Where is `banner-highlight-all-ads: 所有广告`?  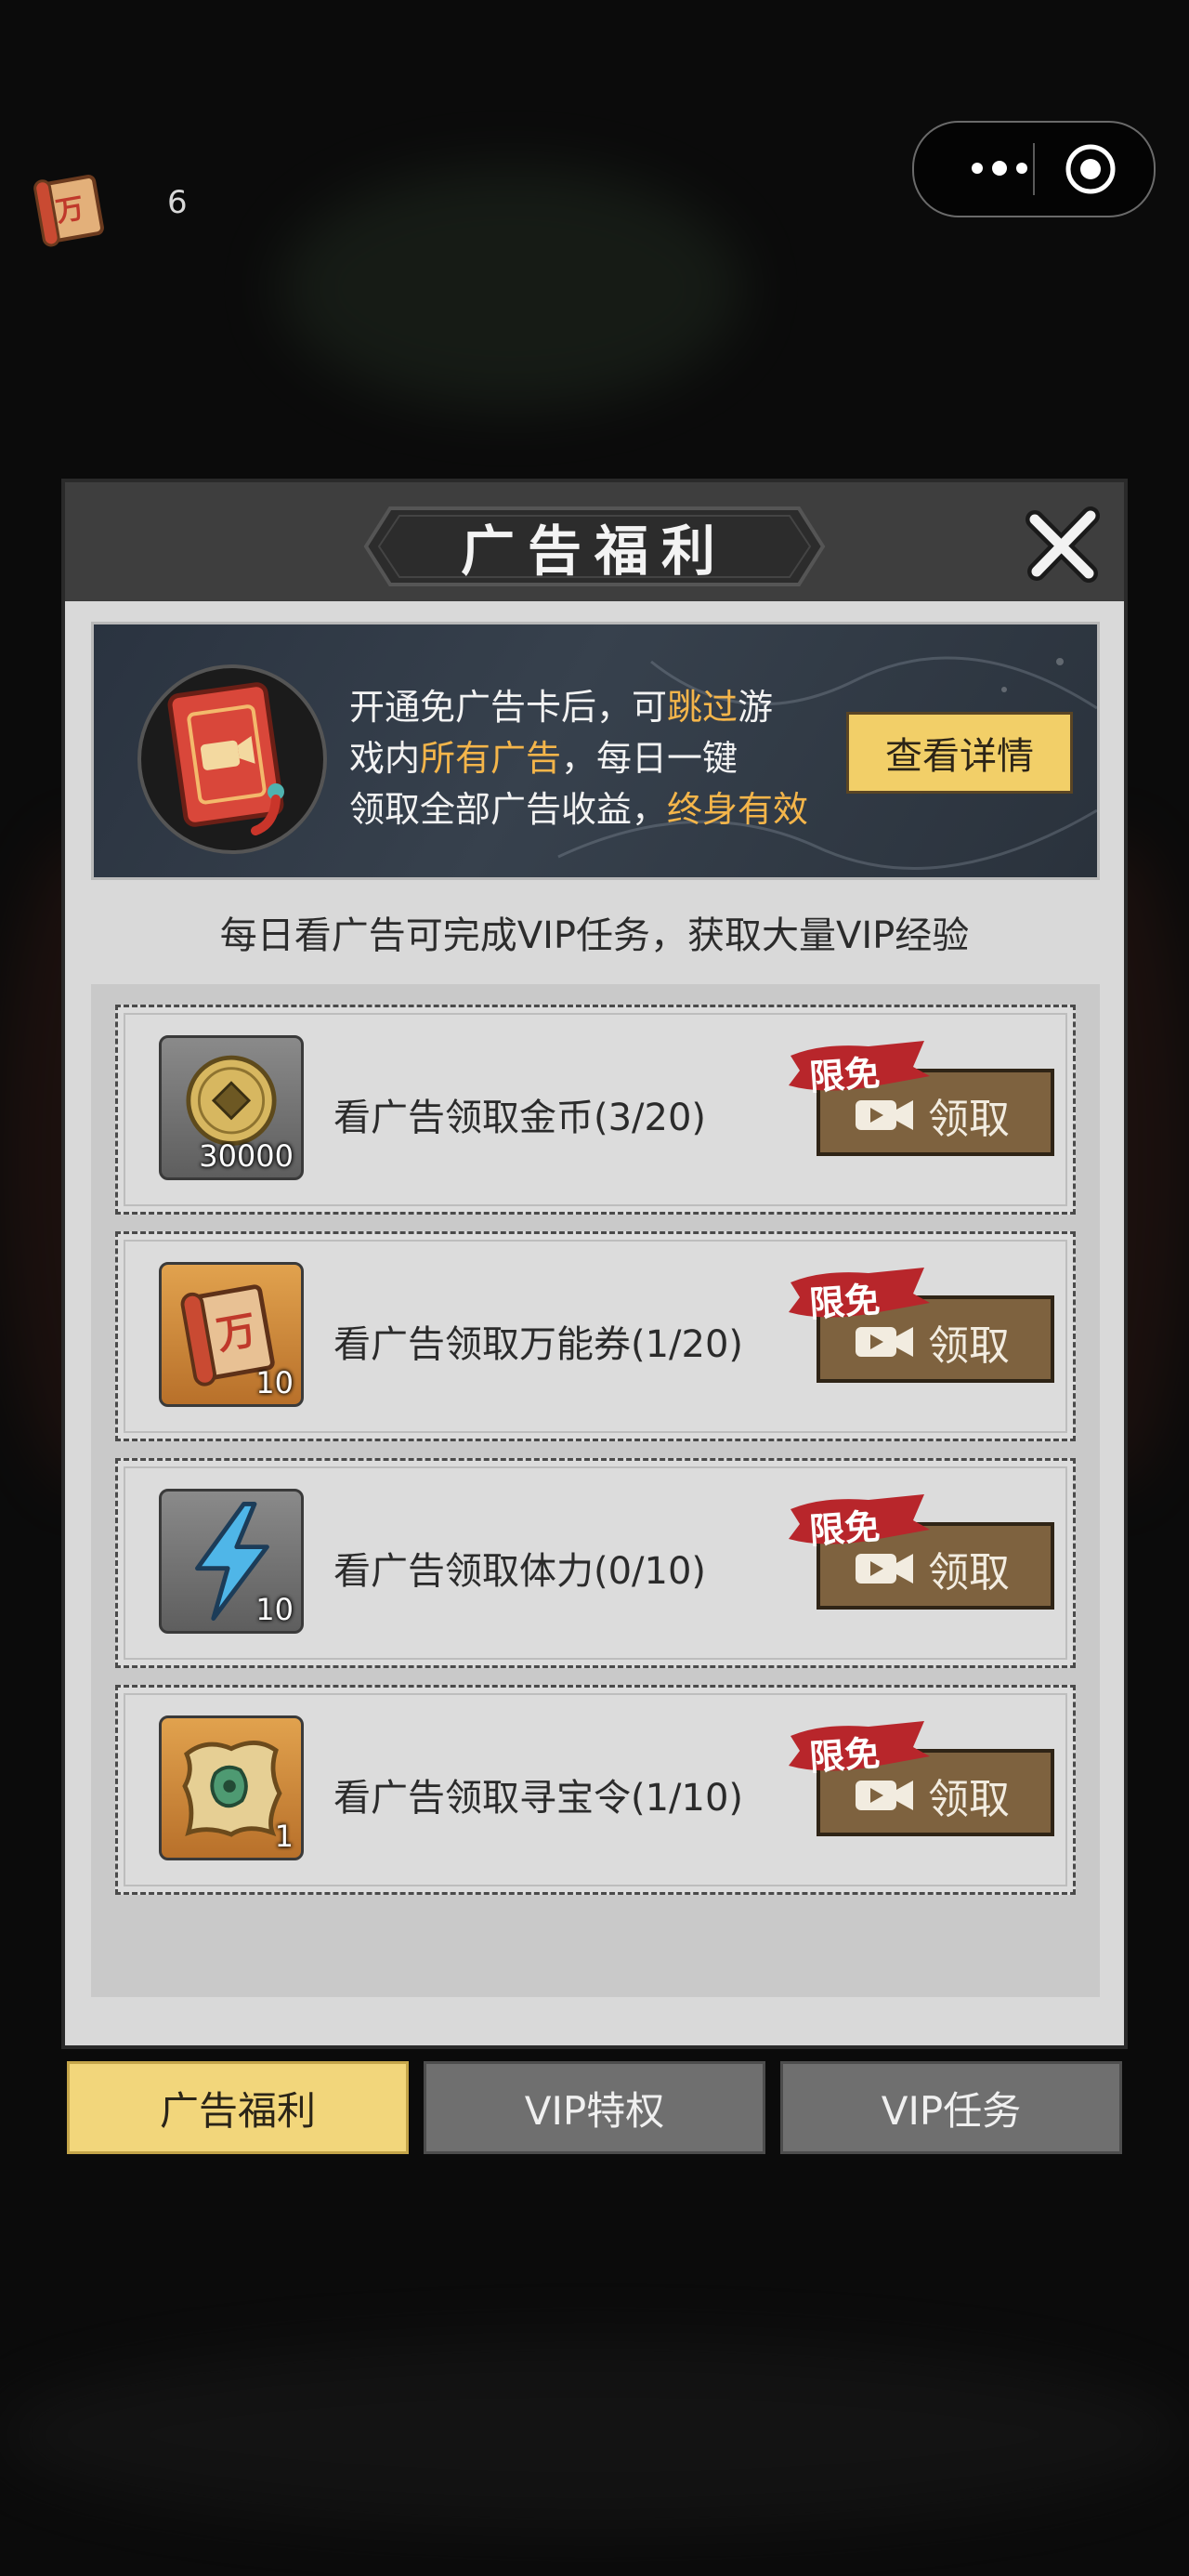 banner-highlight-all-ads: 所有广告 is located at coordinates (491, 758).